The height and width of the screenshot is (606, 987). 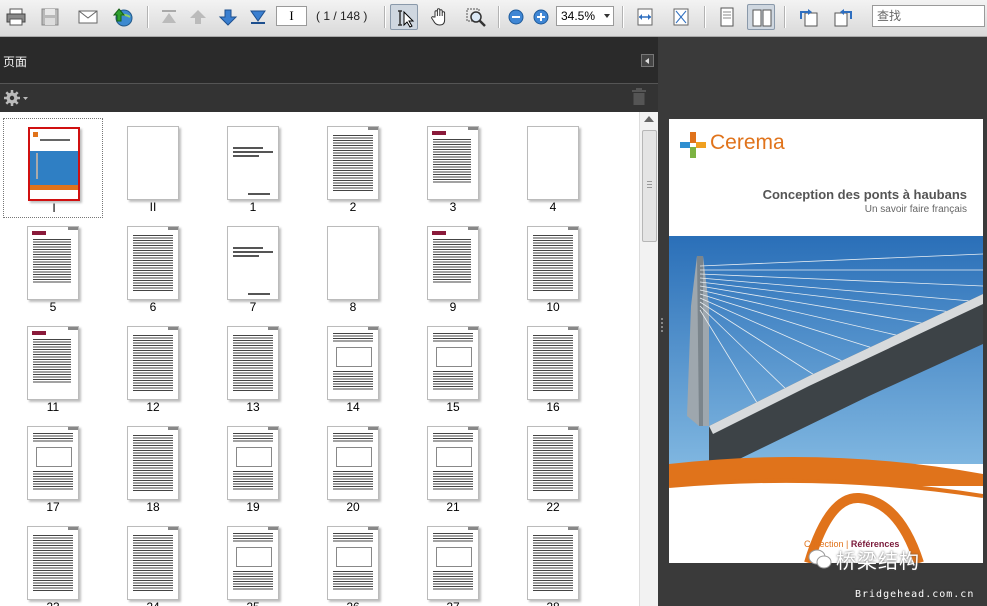 I want to click on collapse-panel-button, so click(x=647, y=60).